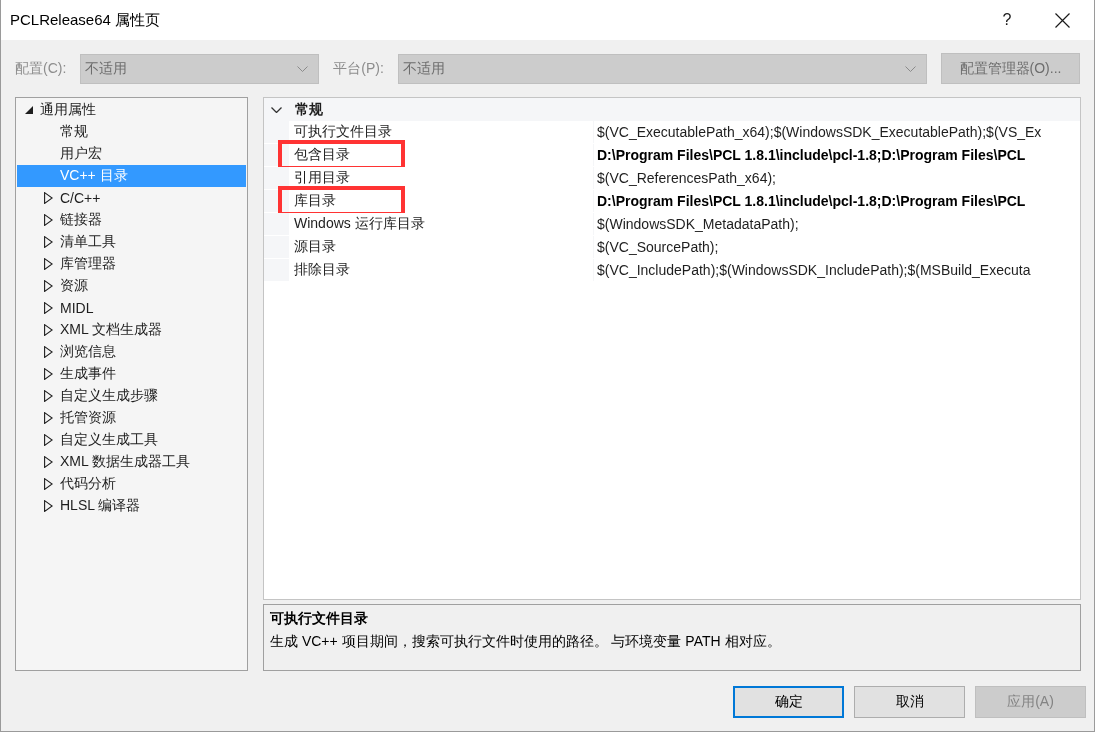  What do you see at coordinates (131, 374) in the screenshot?
I see `tree-item: 生成事件` at bounding box center [131, 374].